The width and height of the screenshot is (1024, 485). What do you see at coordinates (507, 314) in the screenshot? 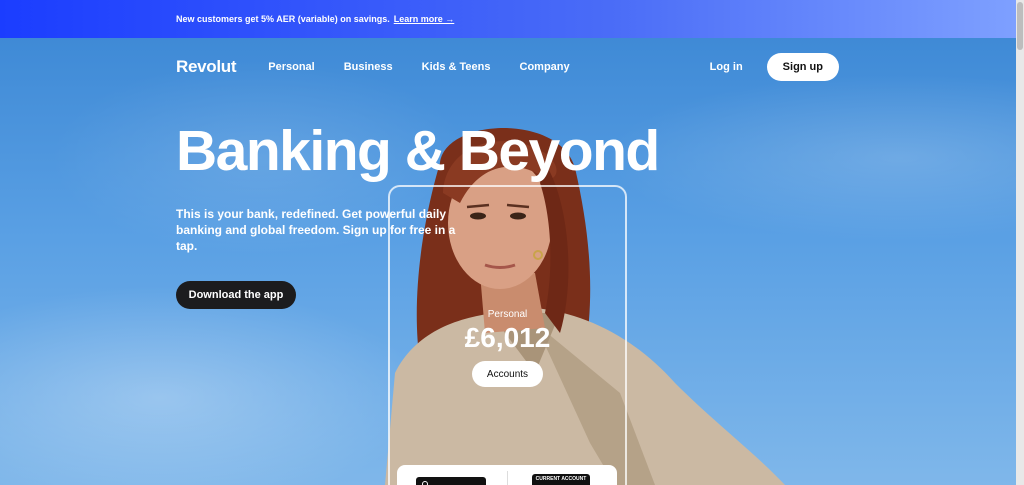
I see `account-label: Personal` at bounding box center [507, 314].